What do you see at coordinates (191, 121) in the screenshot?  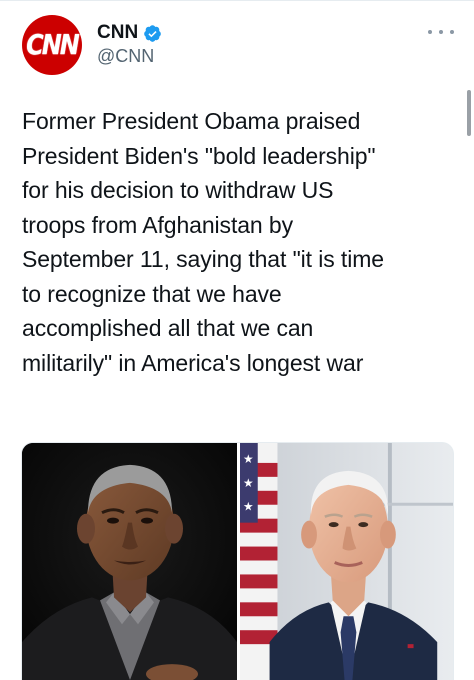 I see `tweet-line: Former President Obama praised` at bounding box center [191, 121].